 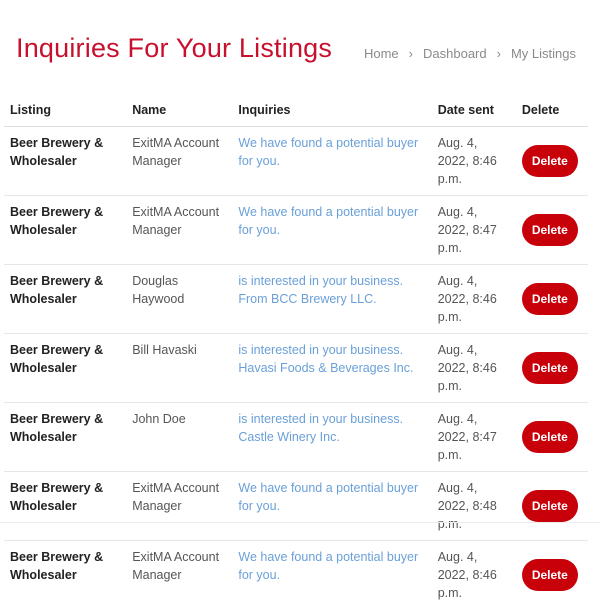 What do you see at coordinates (179, 368) in the screenshot?
I see `name-cell: Bill Havaski` at bounding box center [179, 368].